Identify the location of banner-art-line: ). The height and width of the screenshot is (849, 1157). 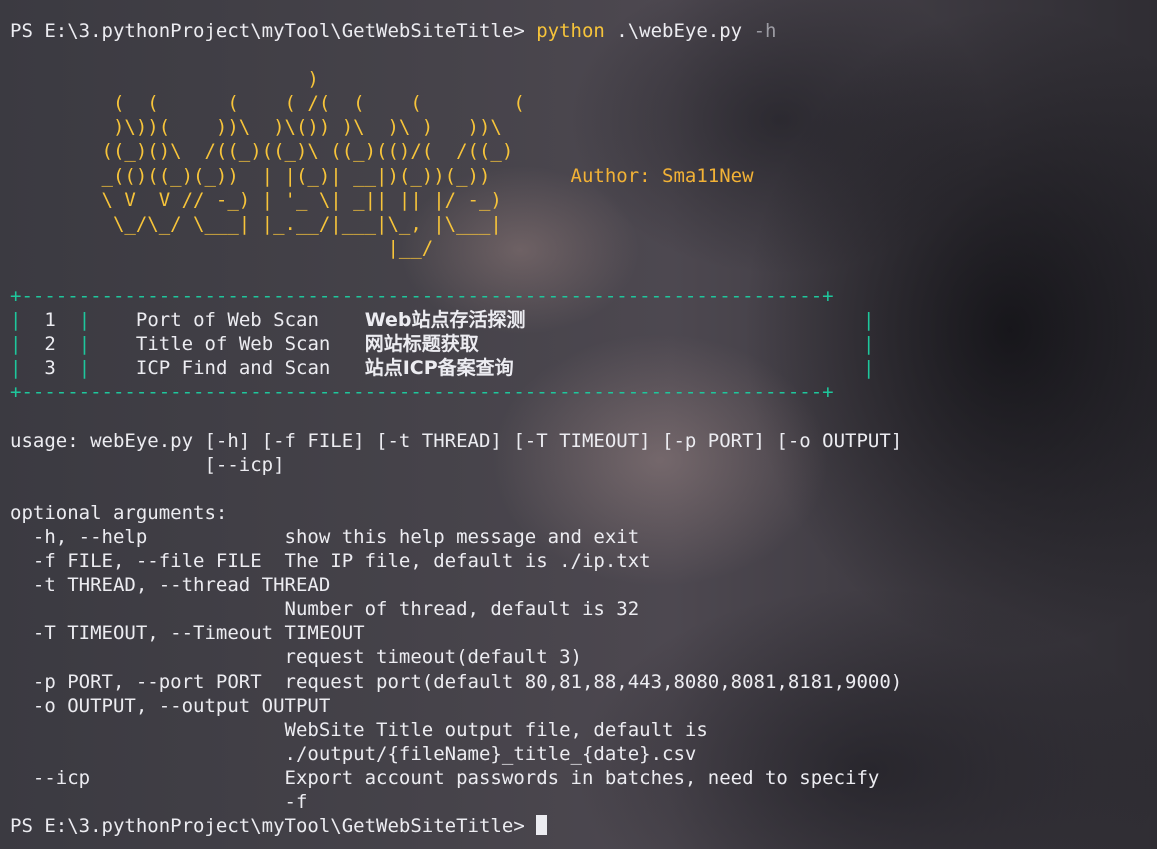
(580, 79).